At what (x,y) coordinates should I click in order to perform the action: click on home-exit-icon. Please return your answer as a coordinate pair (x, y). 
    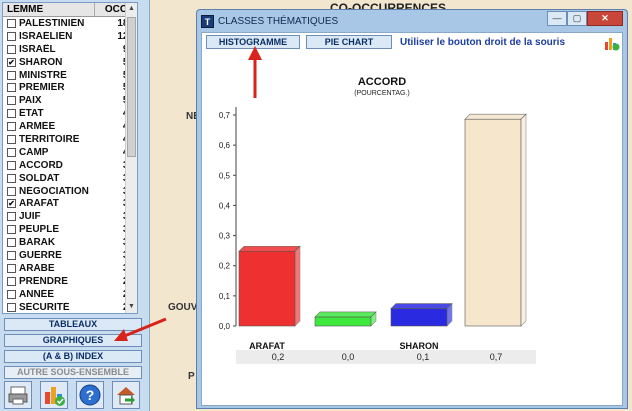
    Looking at the image, I should click on (126, 395).